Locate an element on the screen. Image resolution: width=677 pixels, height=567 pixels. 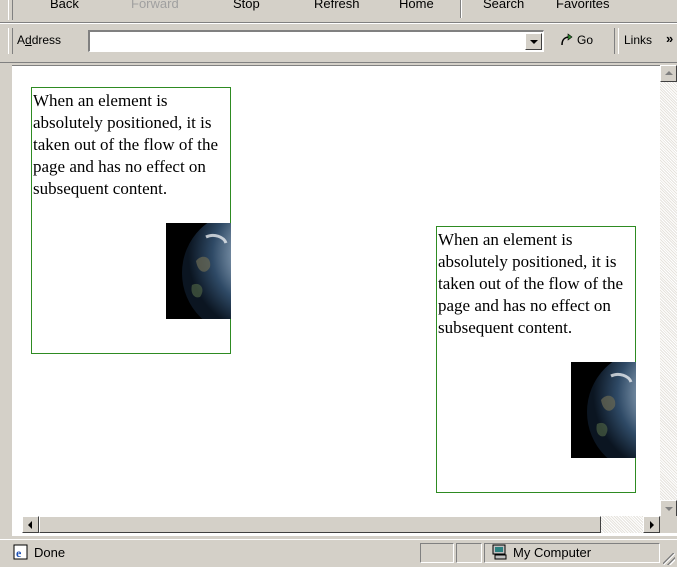
favorites-button: Favorites is located at coordinates (582, 5).